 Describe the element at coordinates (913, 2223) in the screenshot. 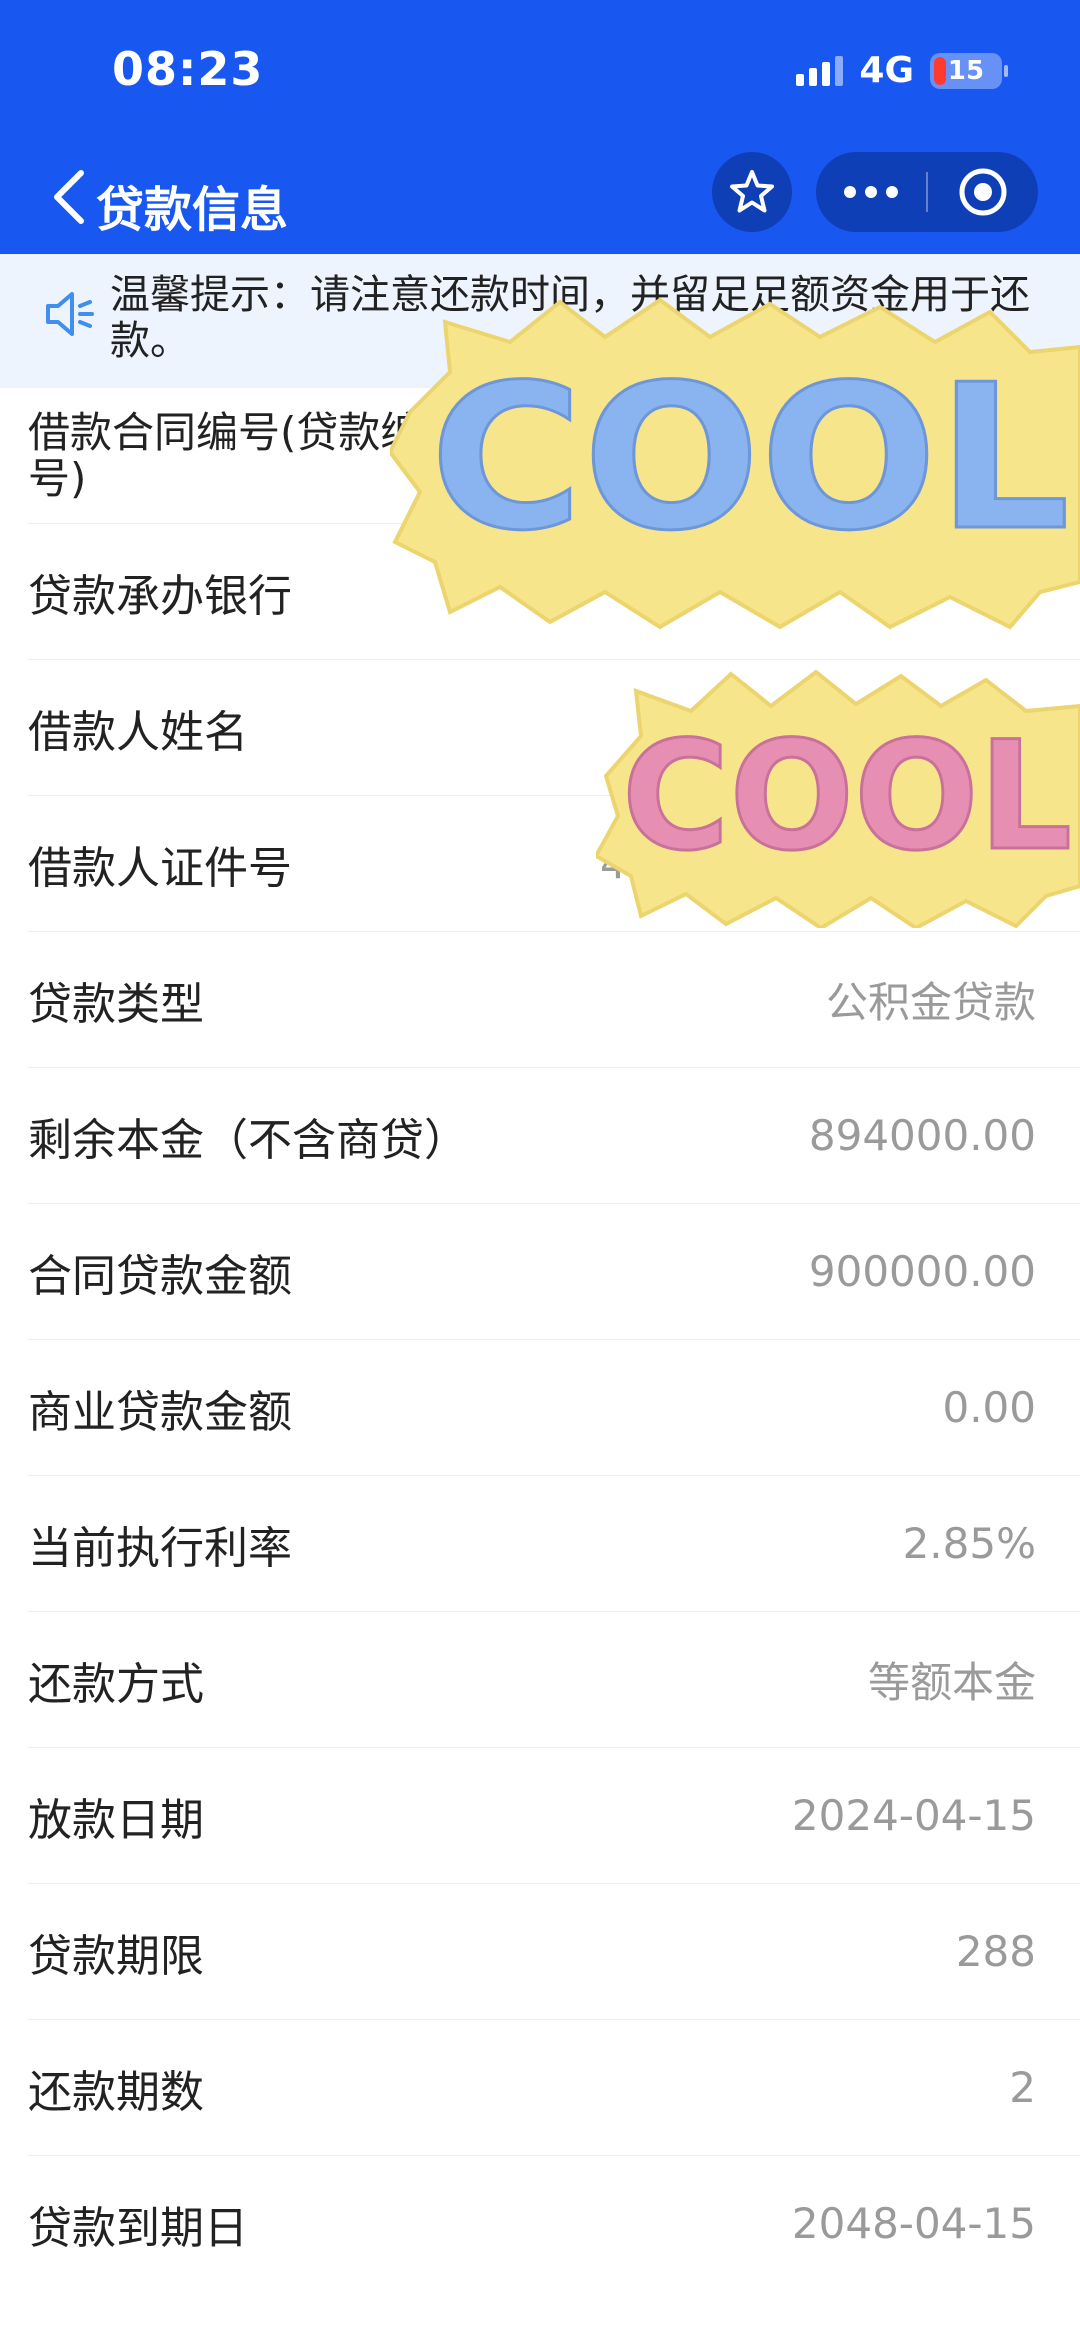

I see `row-value: 2048-04-15` at that location.